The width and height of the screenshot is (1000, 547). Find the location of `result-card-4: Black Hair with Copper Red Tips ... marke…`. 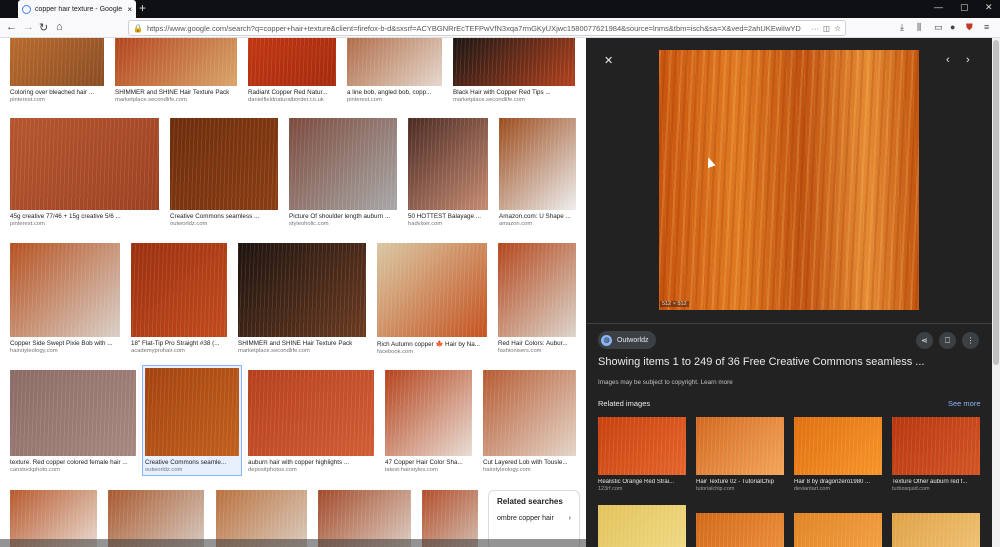

result-card-4: Black Hair with Copper Red Tips ... marke… is located at coordinates (514, 70).